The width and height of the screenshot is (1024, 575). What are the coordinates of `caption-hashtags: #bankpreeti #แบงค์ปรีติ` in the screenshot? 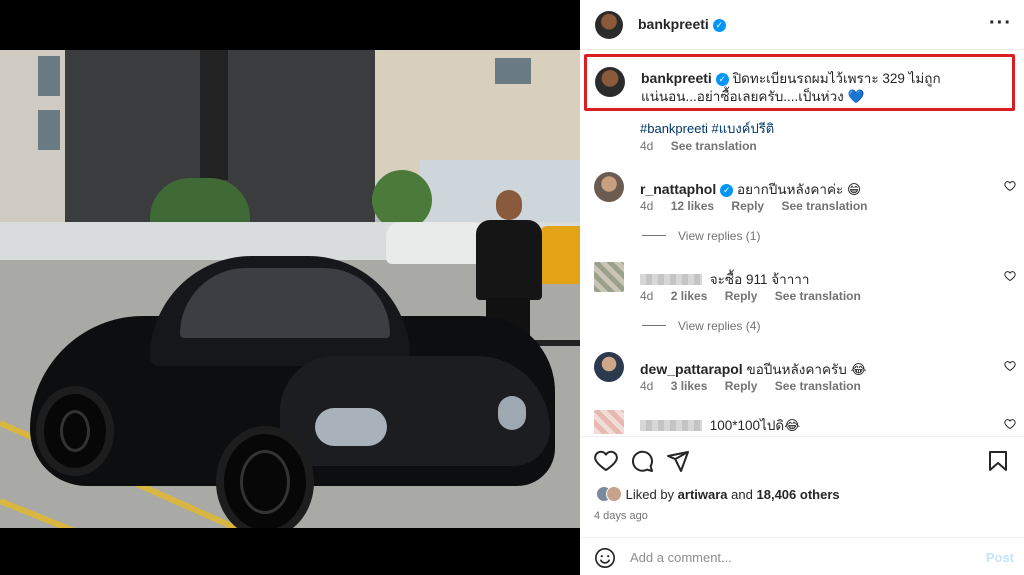 It's located at (707, 128).